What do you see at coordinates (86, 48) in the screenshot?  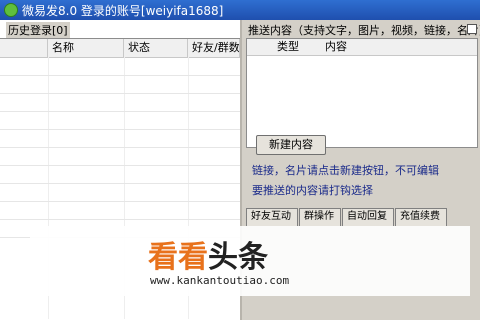 I see `column-header-name: 名称` at bounding box center [86, 48].